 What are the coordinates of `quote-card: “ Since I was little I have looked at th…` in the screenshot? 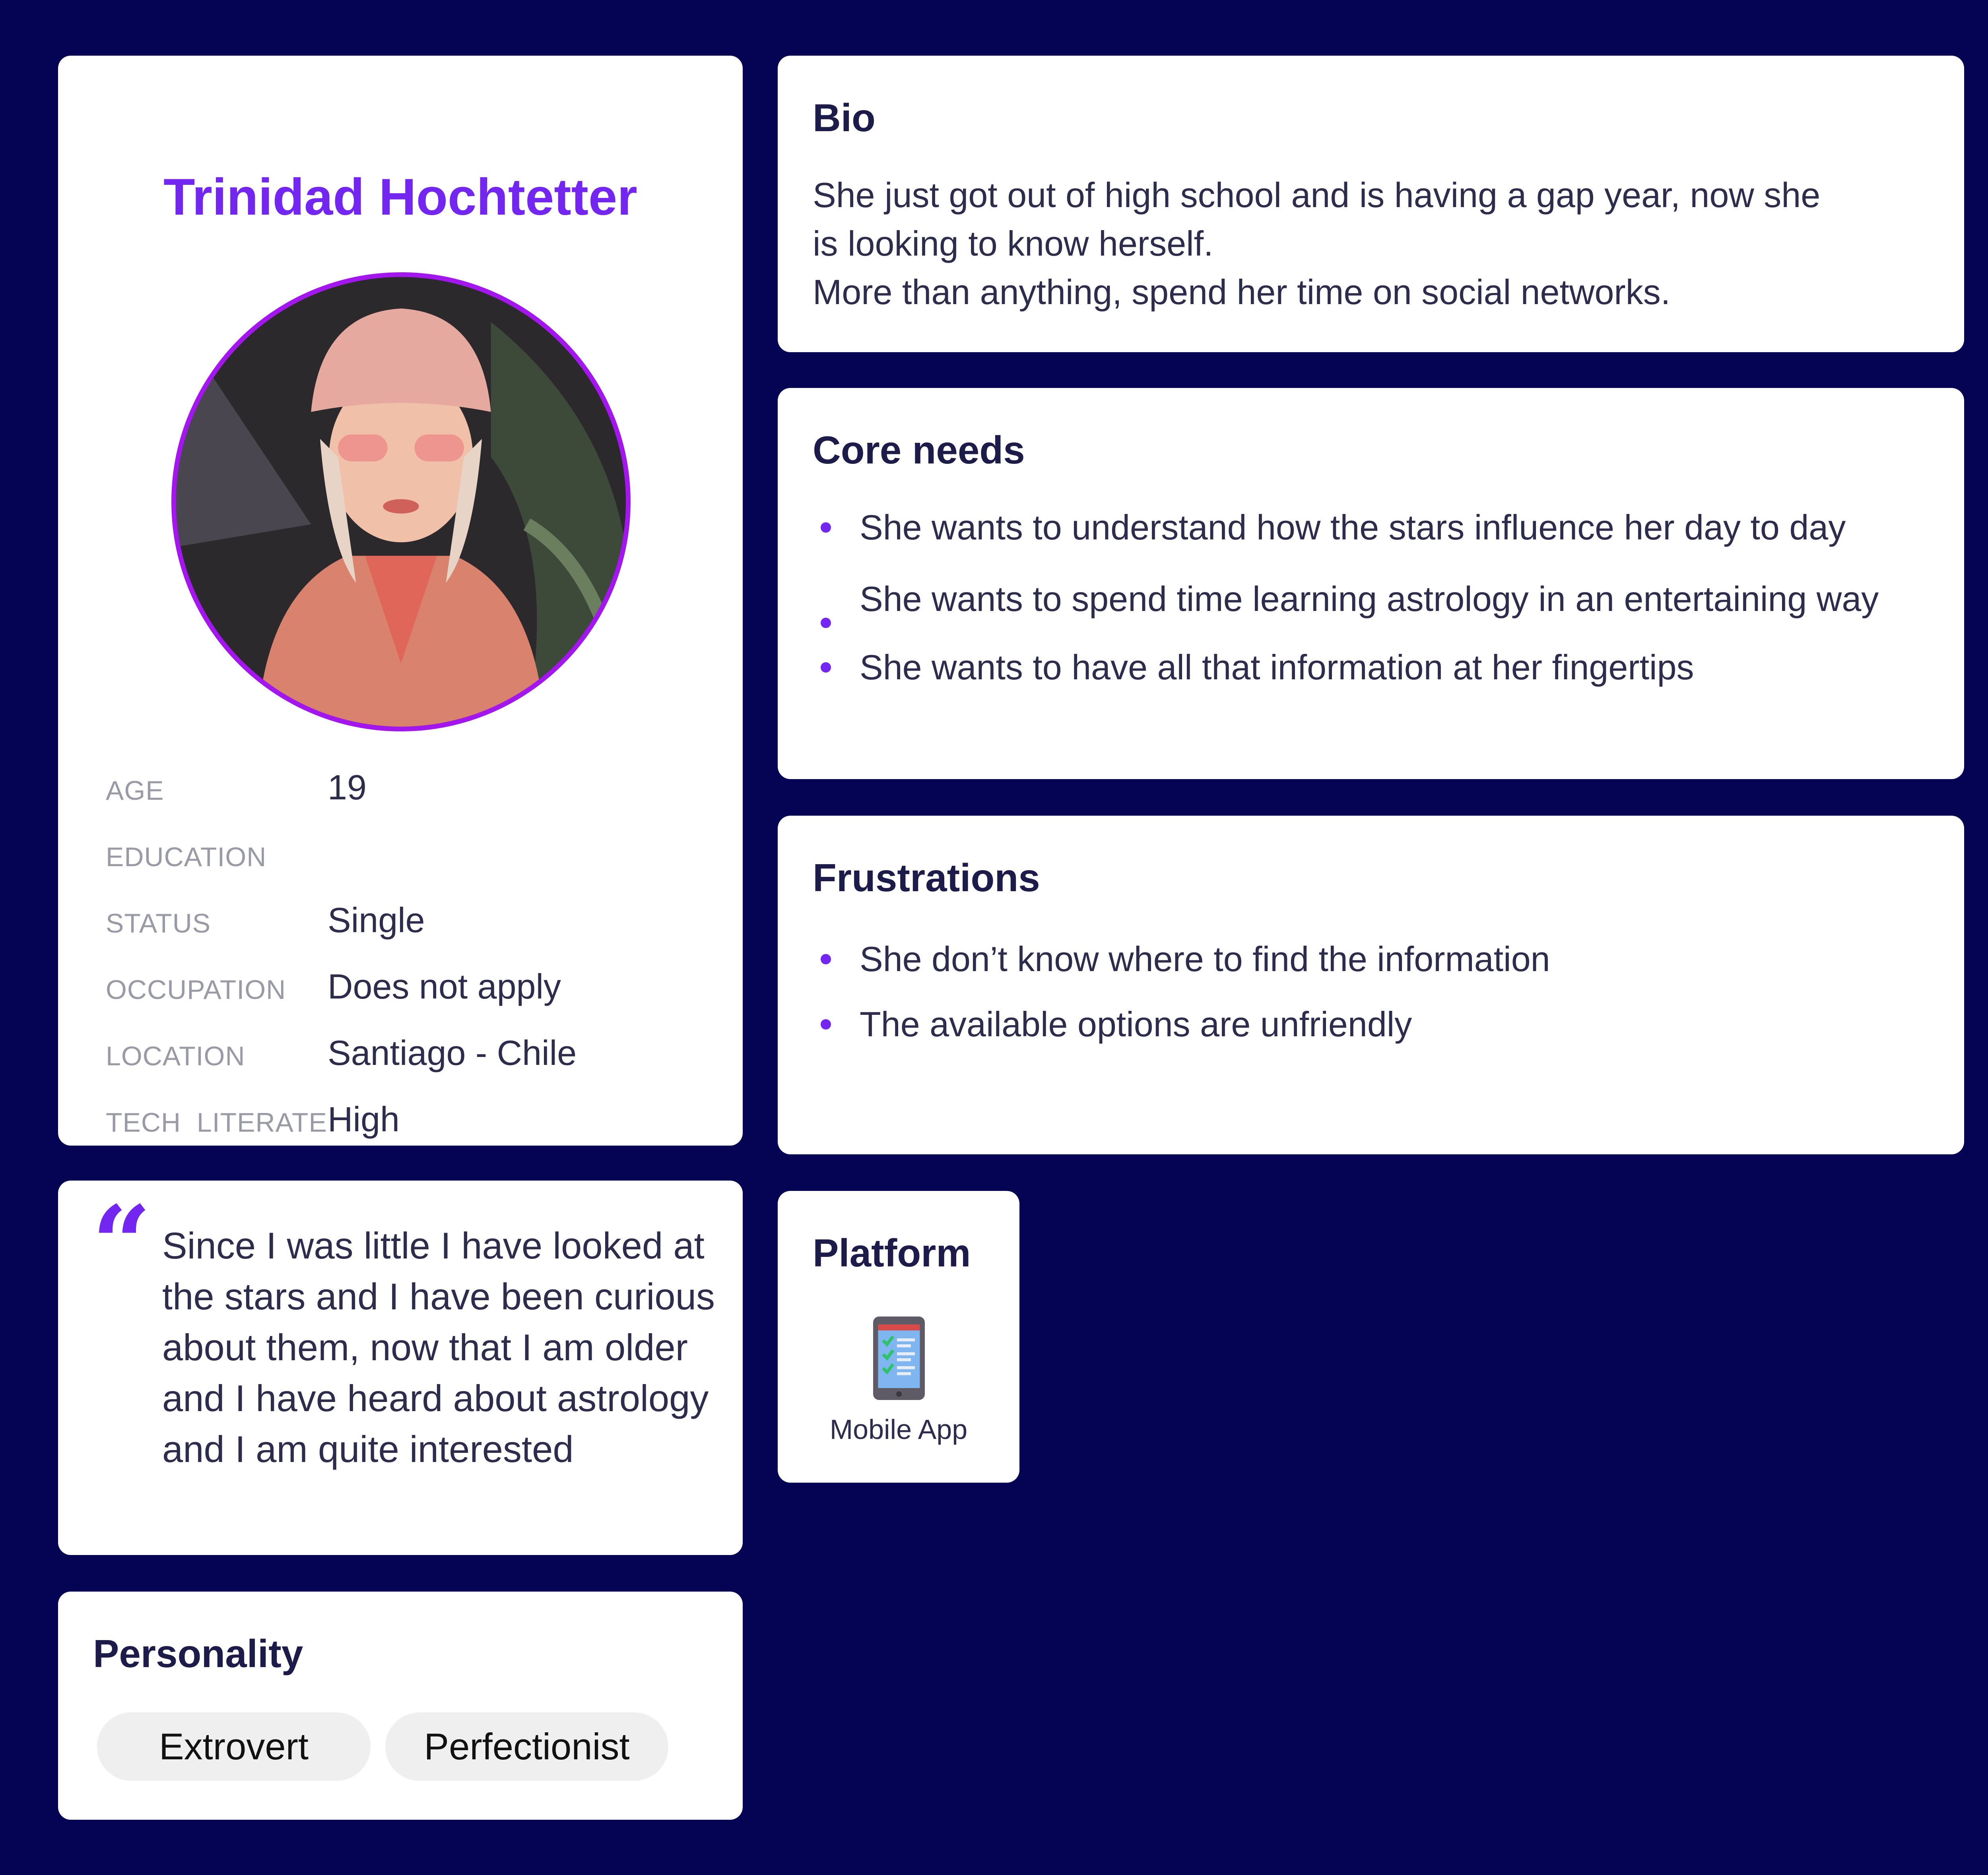 It's located at (400, 1368).